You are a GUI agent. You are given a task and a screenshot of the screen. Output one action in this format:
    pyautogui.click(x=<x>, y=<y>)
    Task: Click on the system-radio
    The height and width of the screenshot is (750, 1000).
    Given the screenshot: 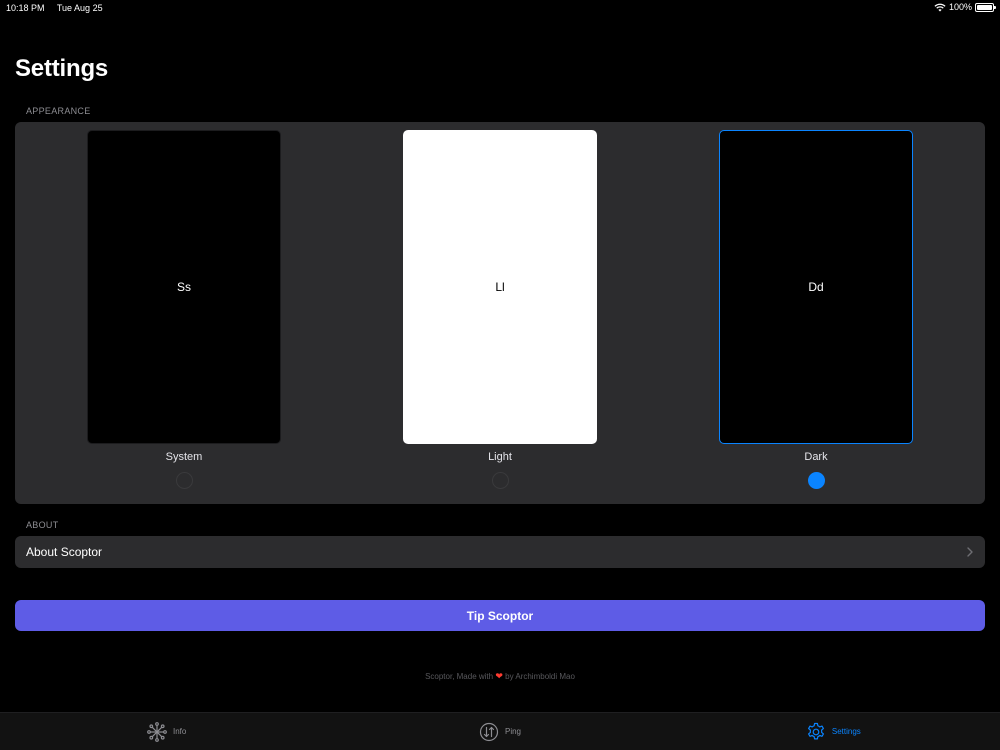 What is the action you would take?
    pyautogui.click(x=184, y=480)
    